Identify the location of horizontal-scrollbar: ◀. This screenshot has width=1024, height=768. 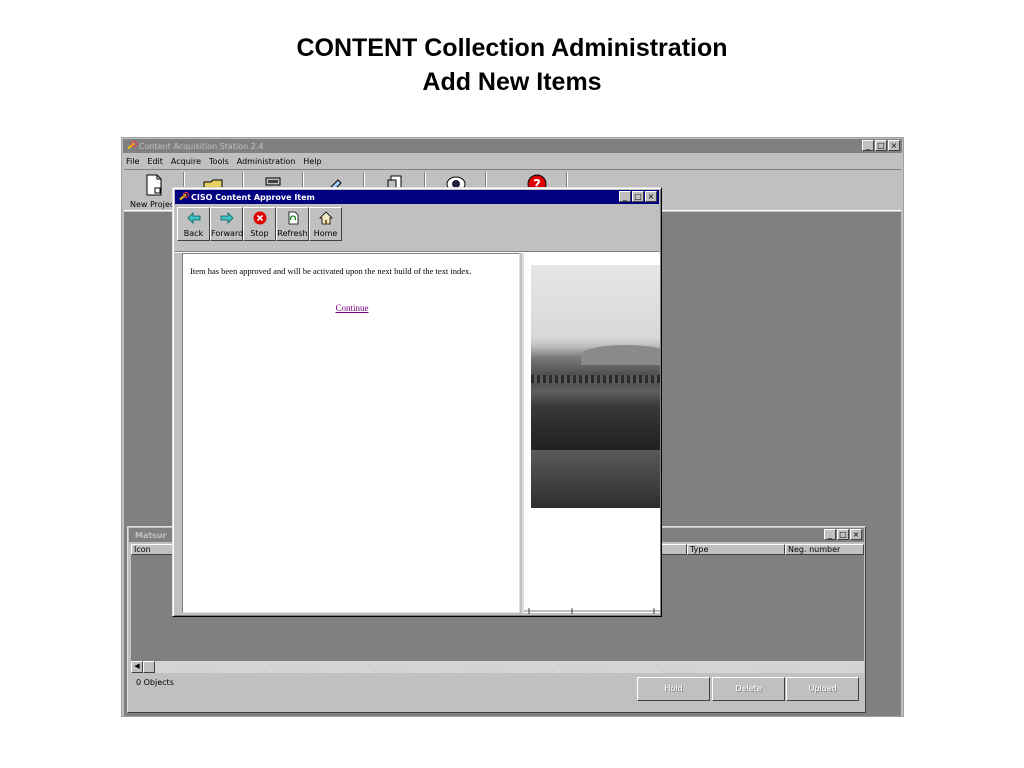
(497, 667).